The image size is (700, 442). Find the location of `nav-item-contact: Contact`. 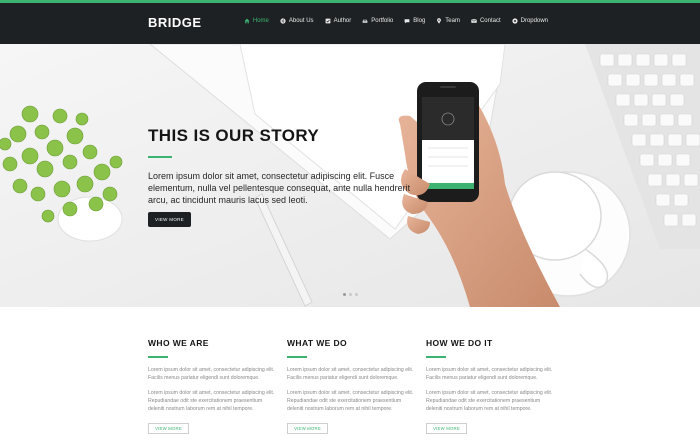

nav-item-contact: Contact is located at coordinates (486, 21).